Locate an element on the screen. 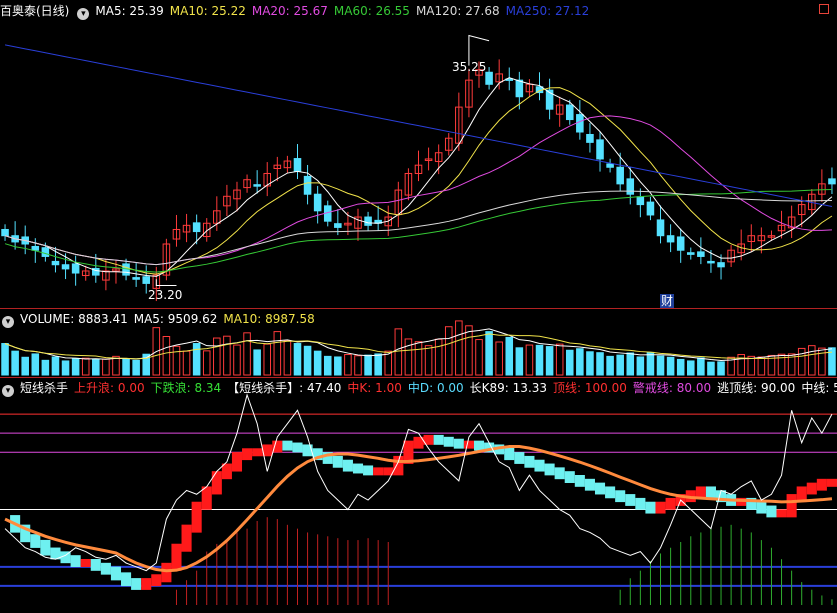 Image resolution: width=837 pixels, height=613 pixels. indicator-legend-item-1: 上升浪: 0.00 is located at coordinates (109, 388).